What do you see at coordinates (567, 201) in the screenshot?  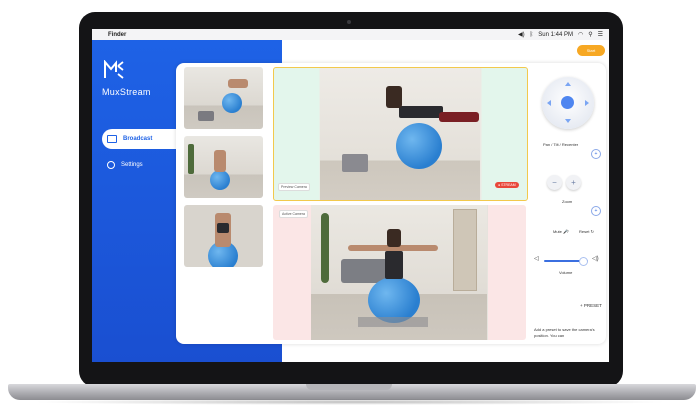 I see `zoom-label: Zoom` at bounding box center [567, 201].